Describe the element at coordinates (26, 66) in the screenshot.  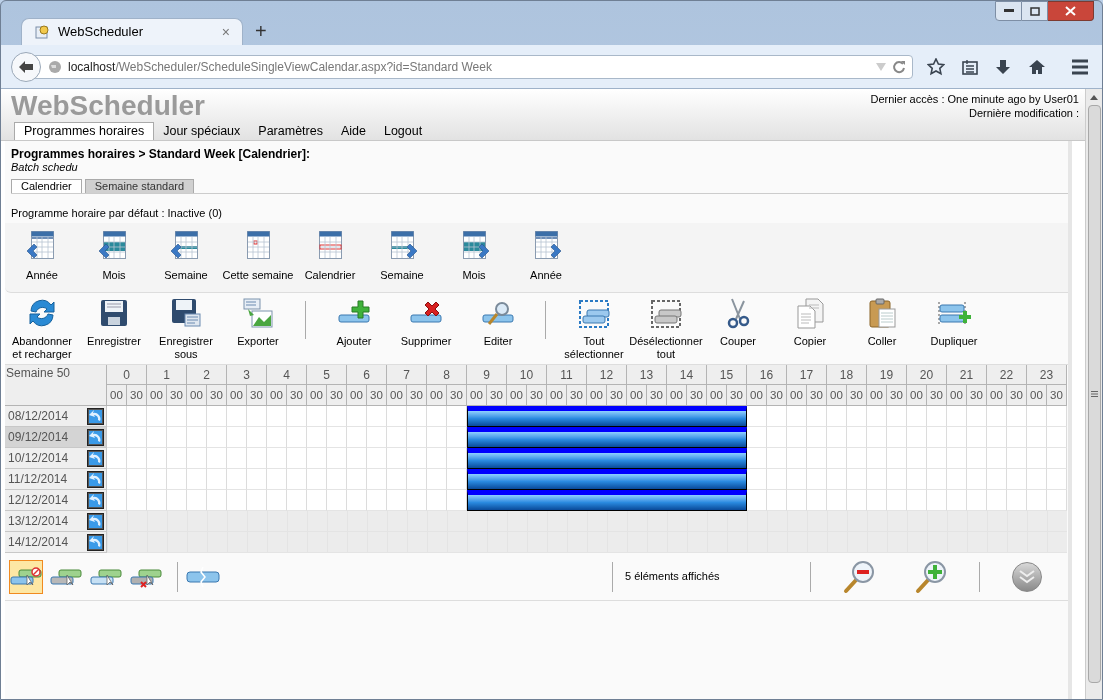
I see `back-button` at that location.